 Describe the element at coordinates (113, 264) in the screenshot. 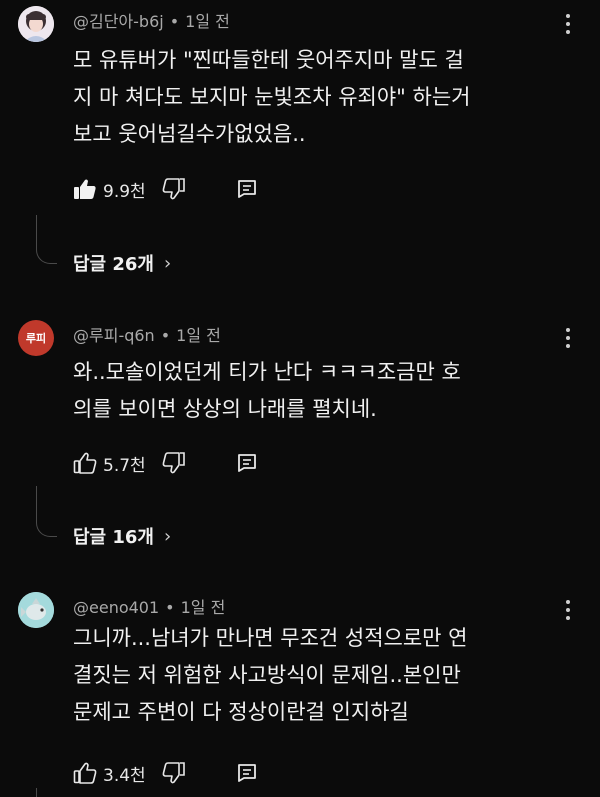

I see `replies-label: 답글 26개` at that location.